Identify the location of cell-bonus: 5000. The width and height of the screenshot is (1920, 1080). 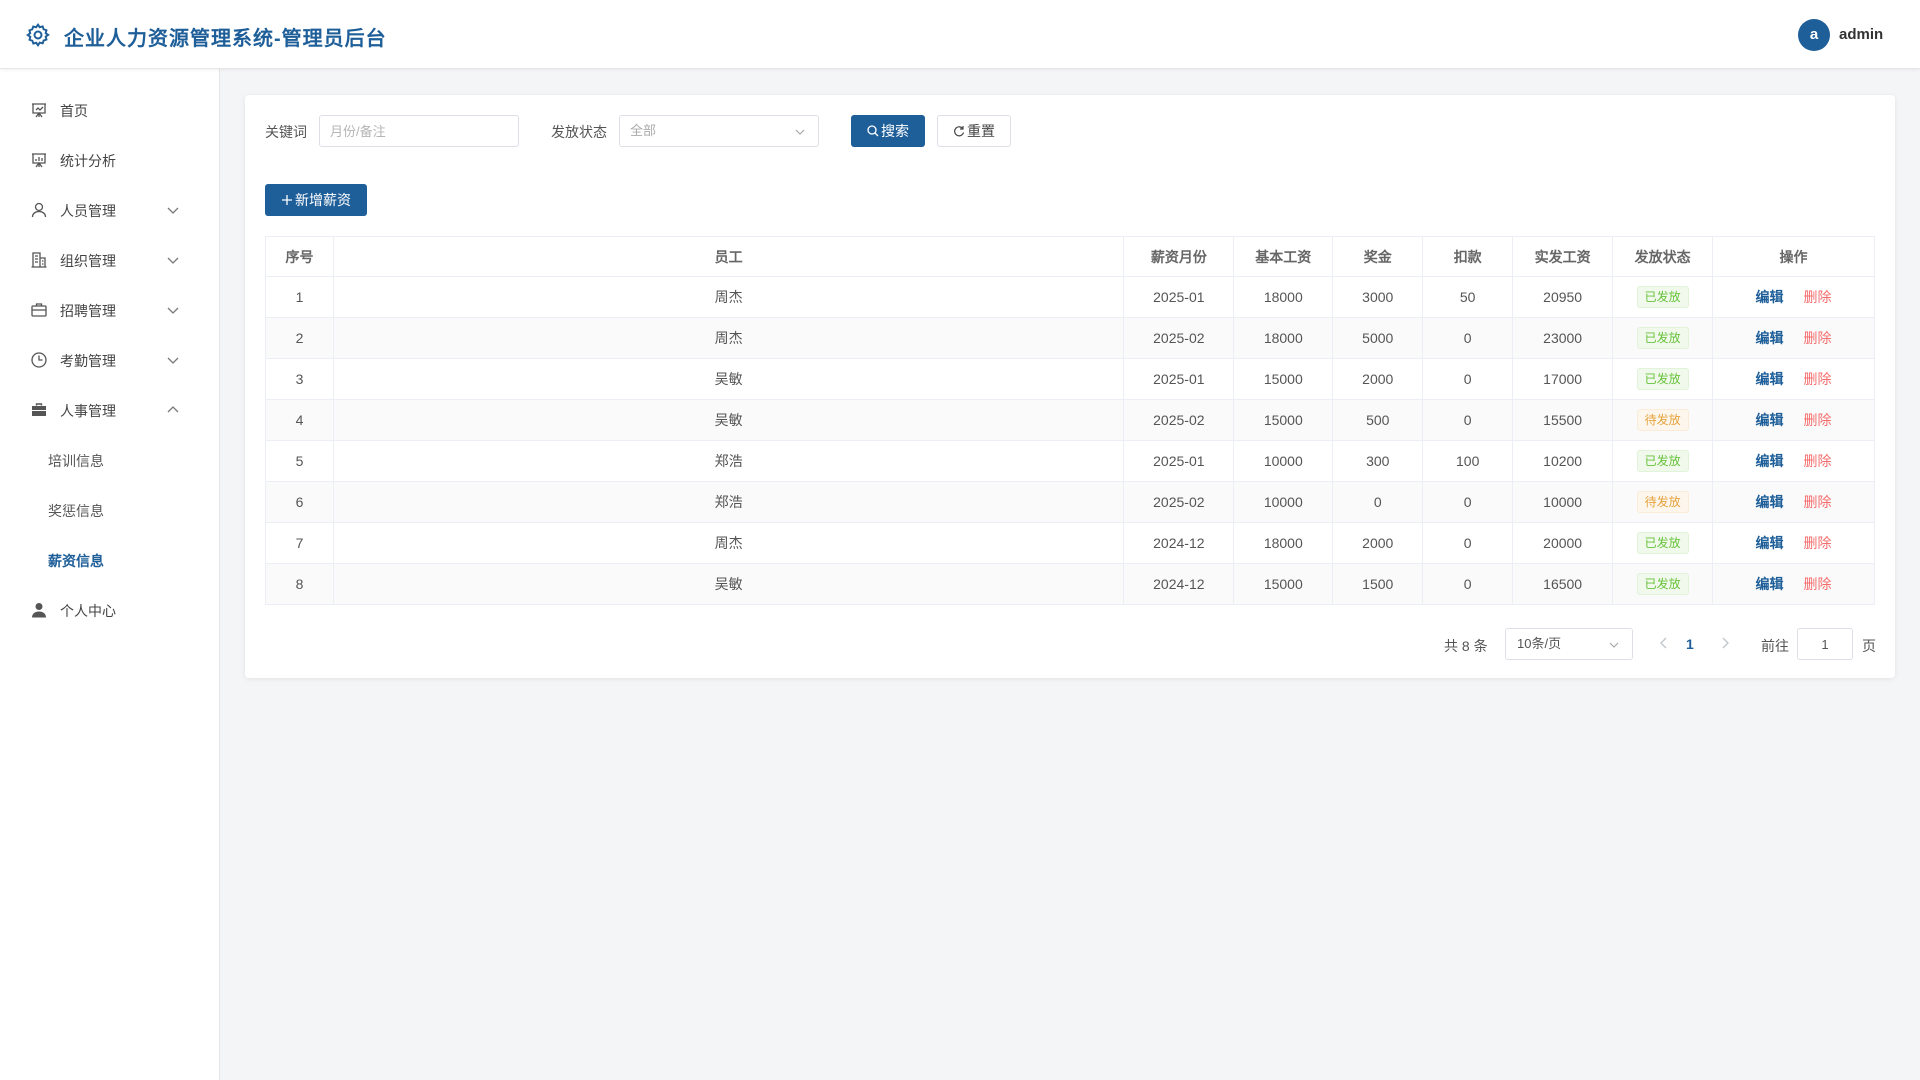
(1378, 338).